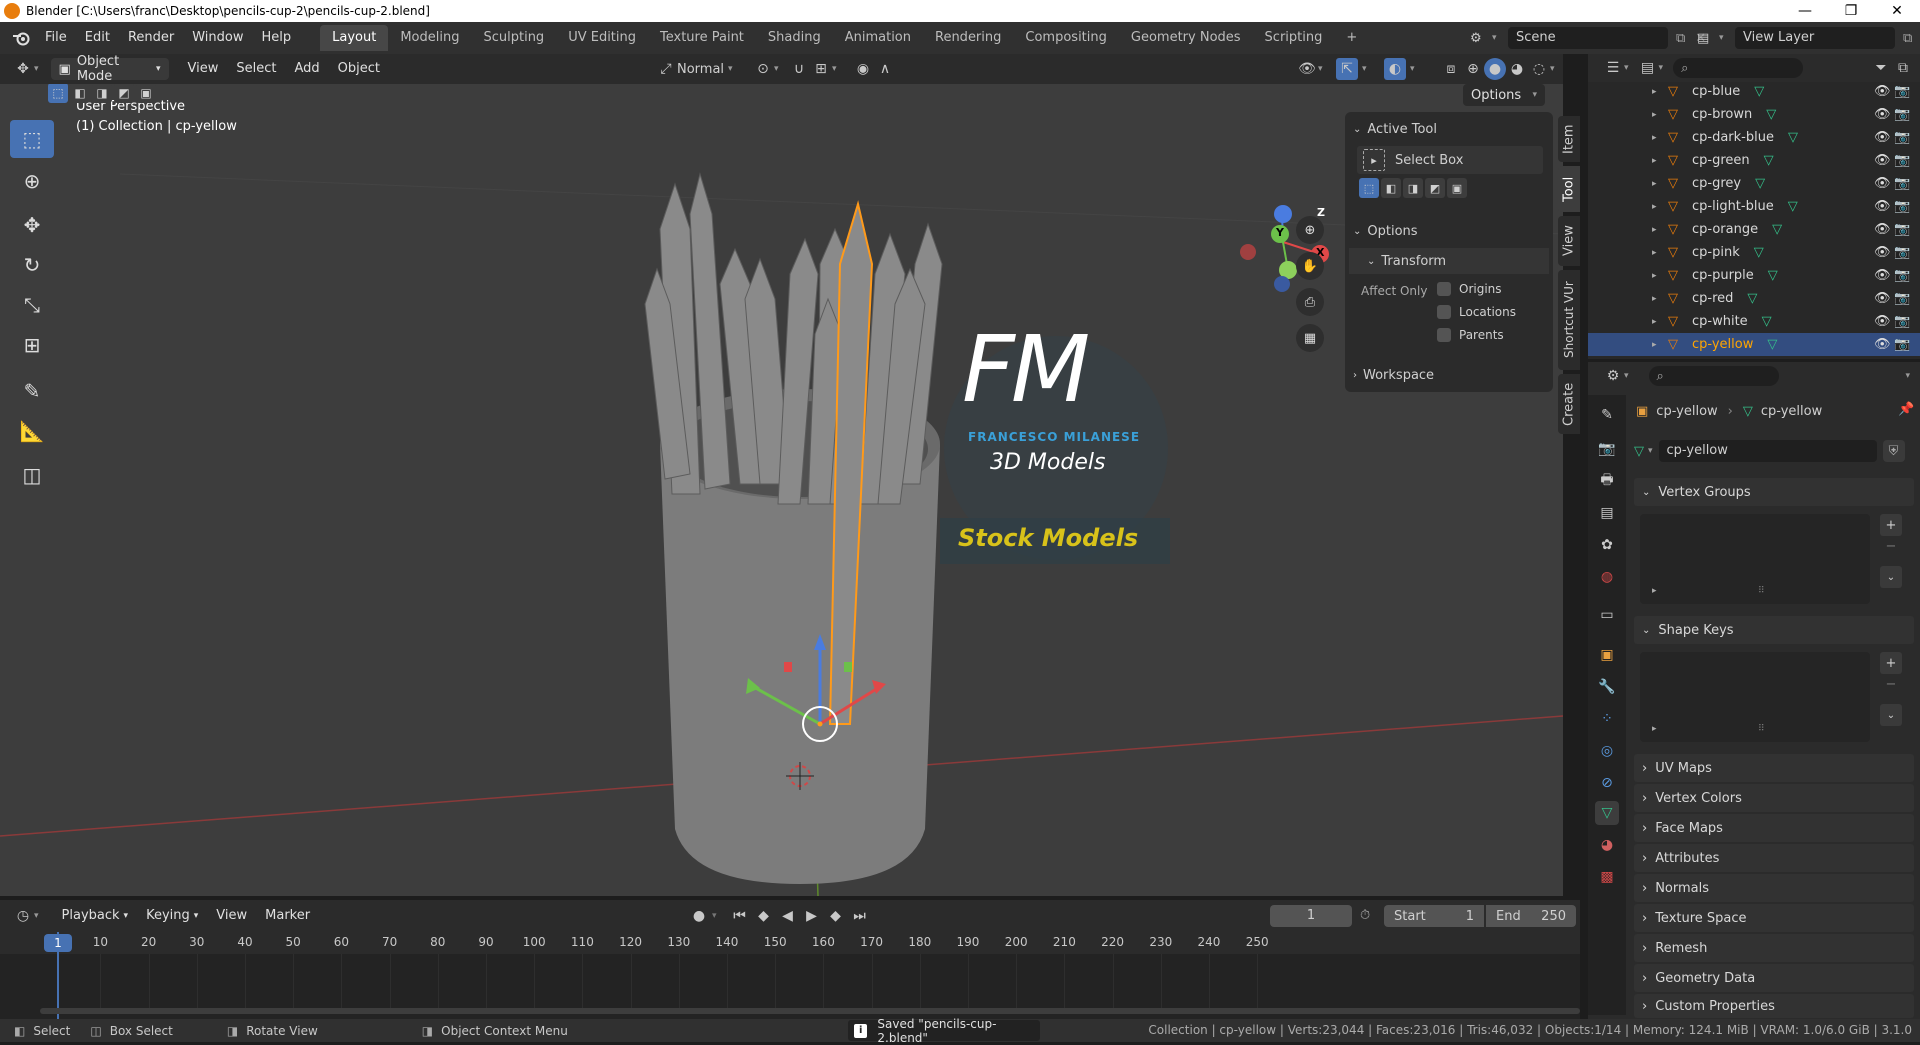  I want to click on collection-tab-icon: ▭, so click(1607, 615).